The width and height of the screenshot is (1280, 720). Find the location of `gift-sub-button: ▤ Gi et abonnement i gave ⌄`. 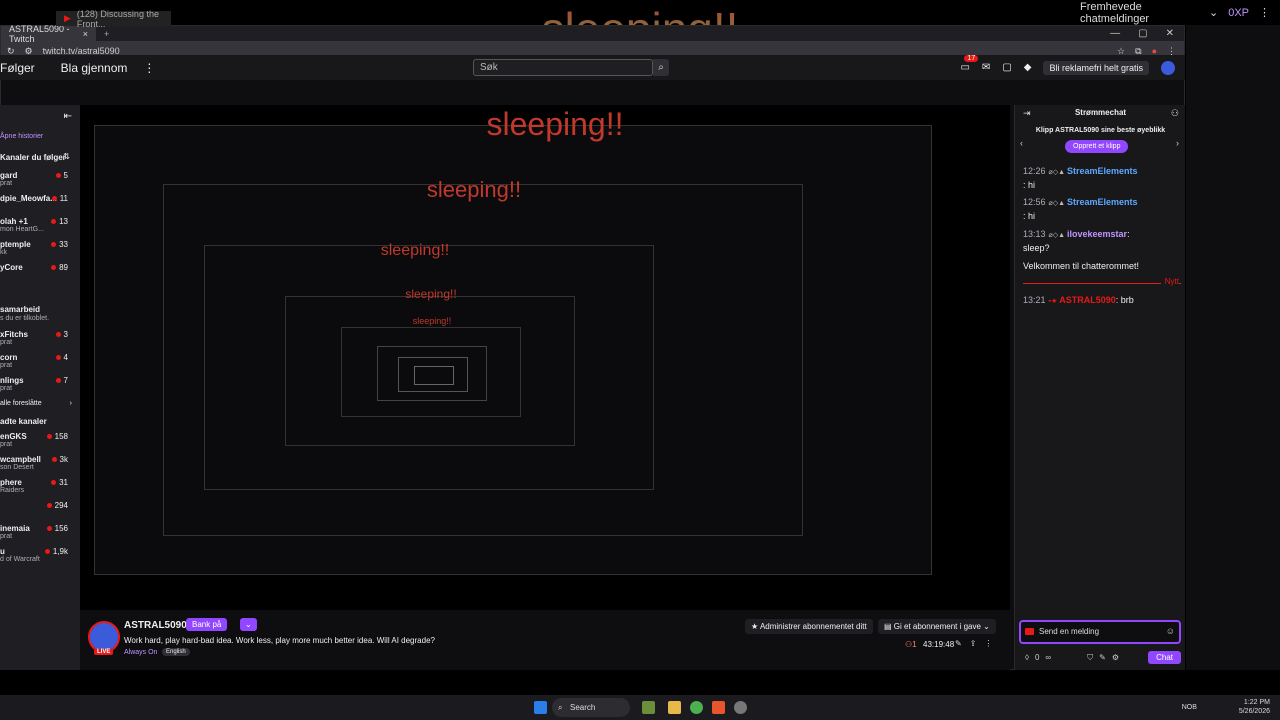

gift-sub-button: ▤ Gi et abonnement i gave ⌄ is located at coordinates (937, 626).